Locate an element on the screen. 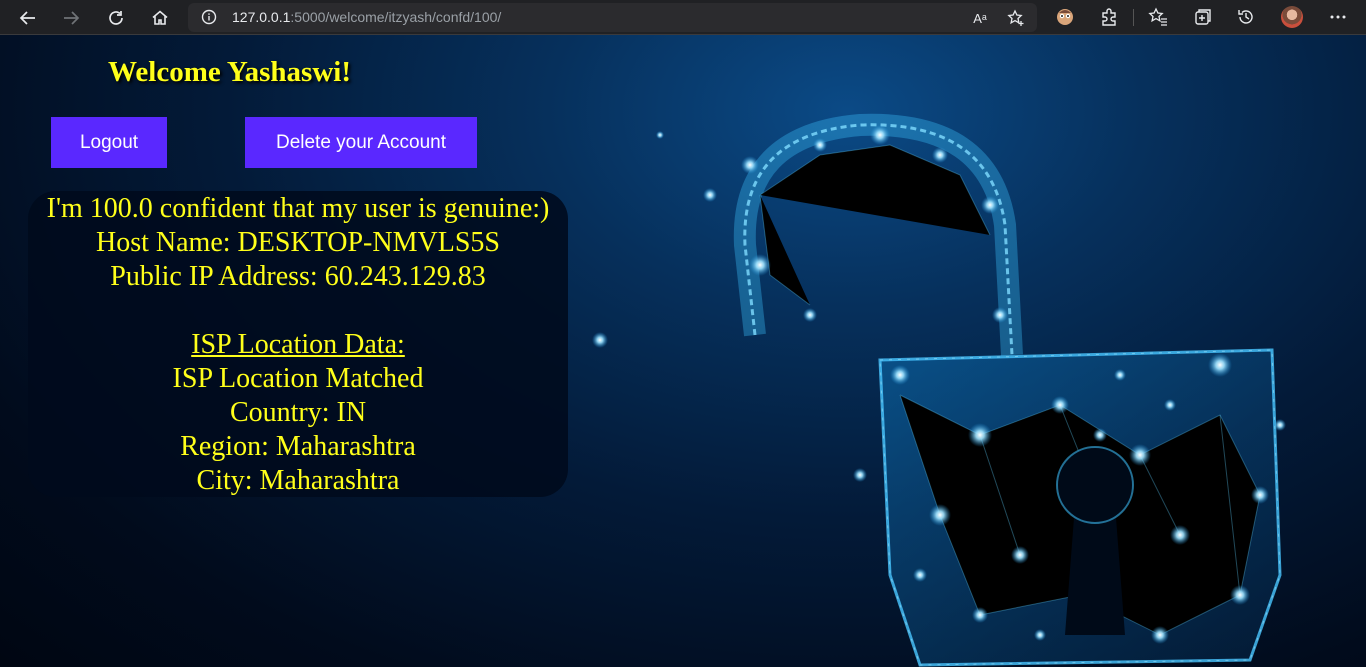 Image resolution: width=1366 pixels, height=667 pixels. region-text: Region: Maharashtra is located at coordinates (298, 446).